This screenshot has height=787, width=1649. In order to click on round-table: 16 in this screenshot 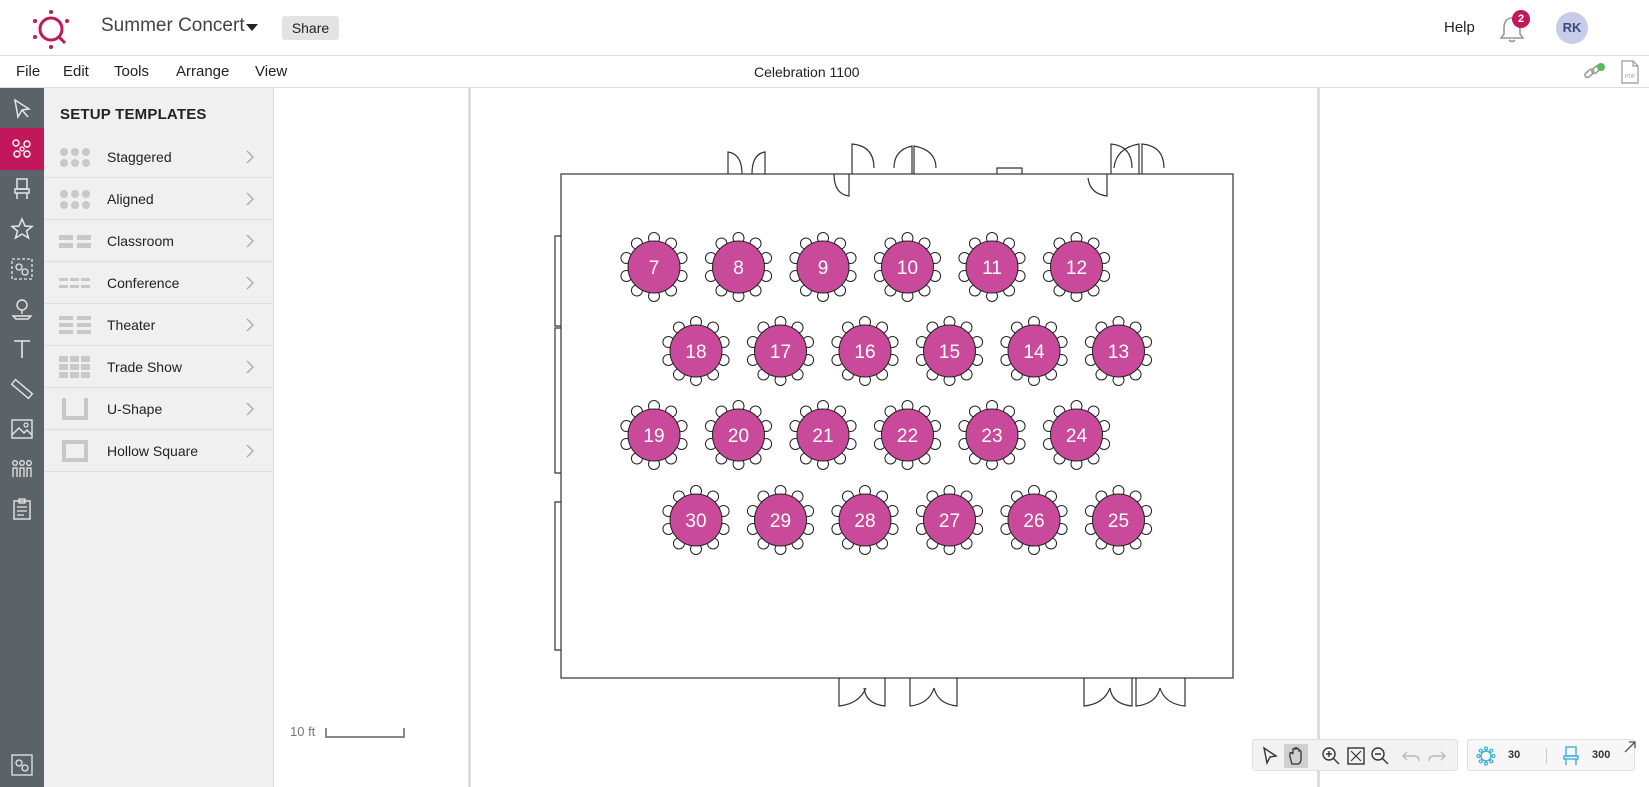, I will do `click(865, 351)`.